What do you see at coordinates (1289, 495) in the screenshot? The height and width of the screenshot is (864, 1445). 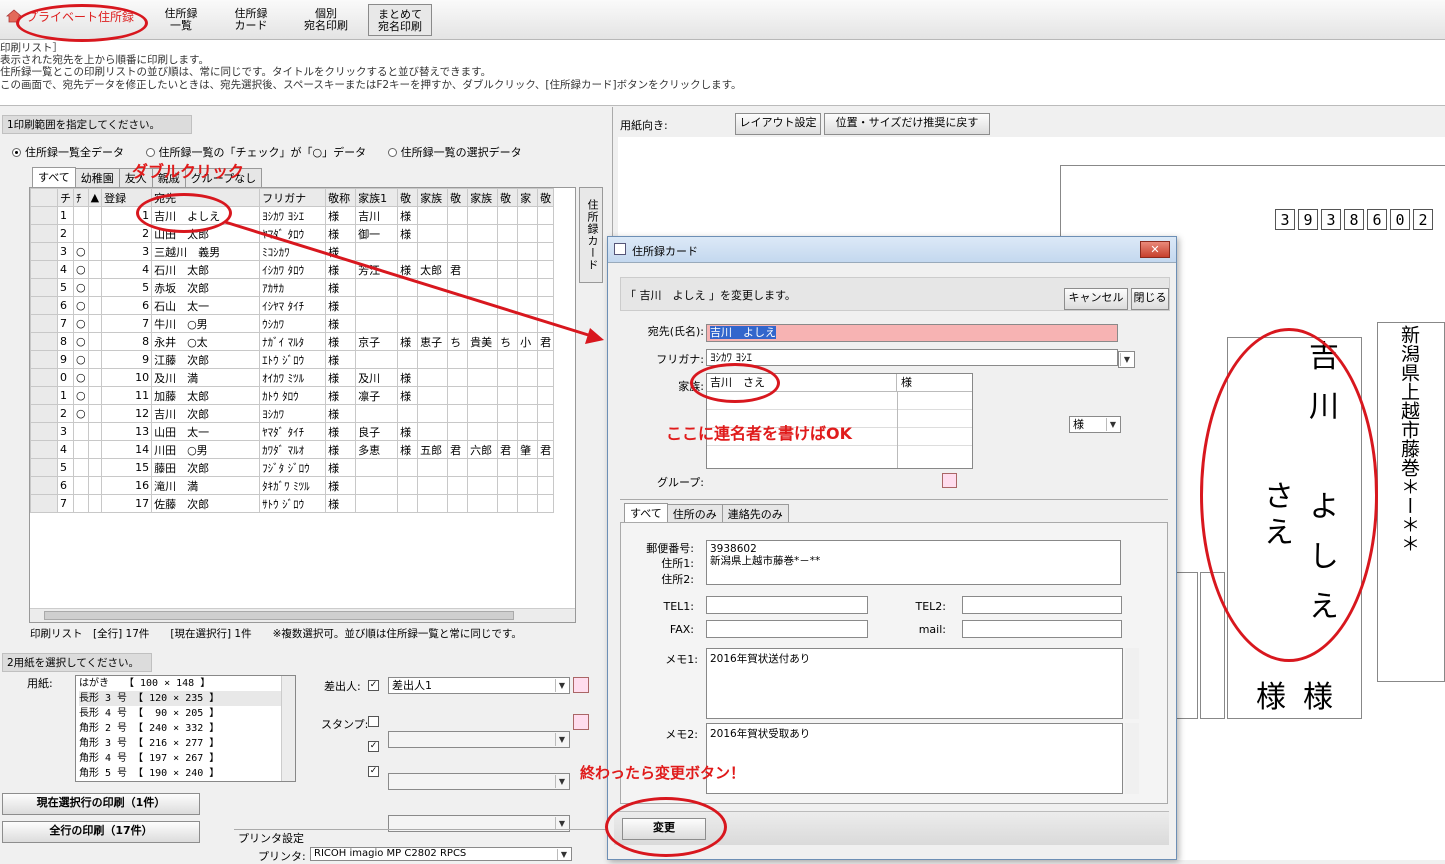 I see `annotation-oval-preview` at bounding box center [1289, 495].